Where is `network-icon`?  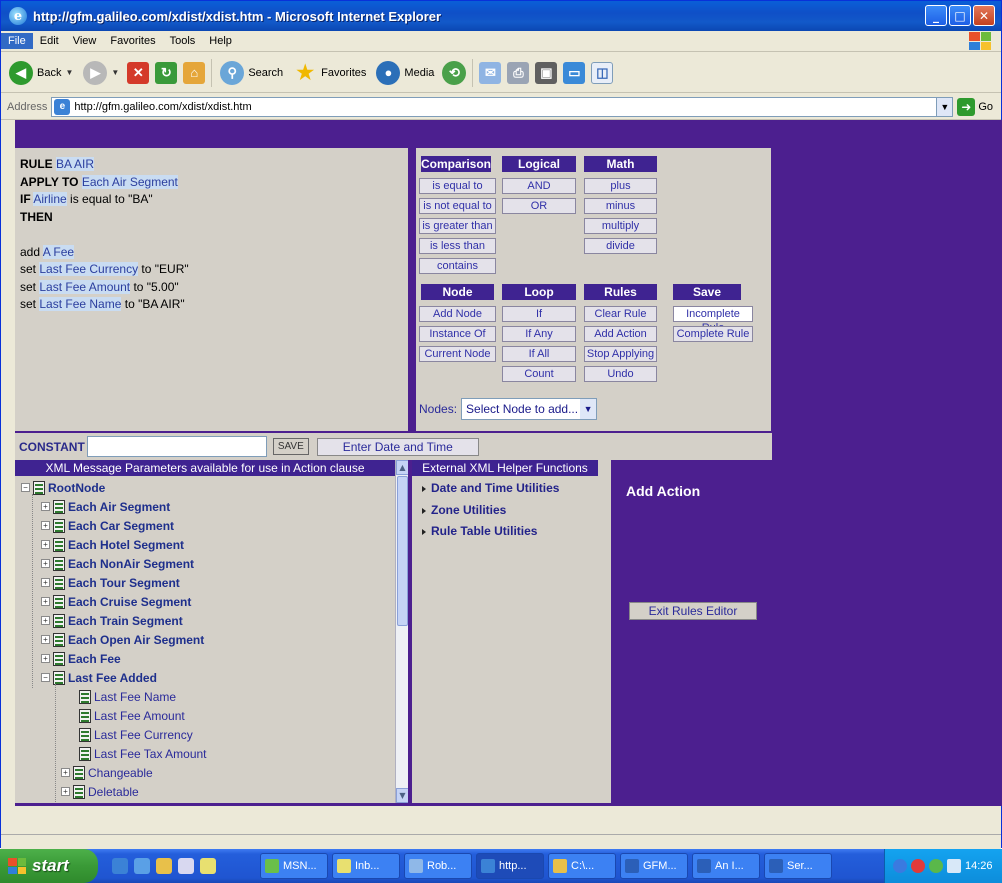 network-icon is located at coordinates (936, 866).